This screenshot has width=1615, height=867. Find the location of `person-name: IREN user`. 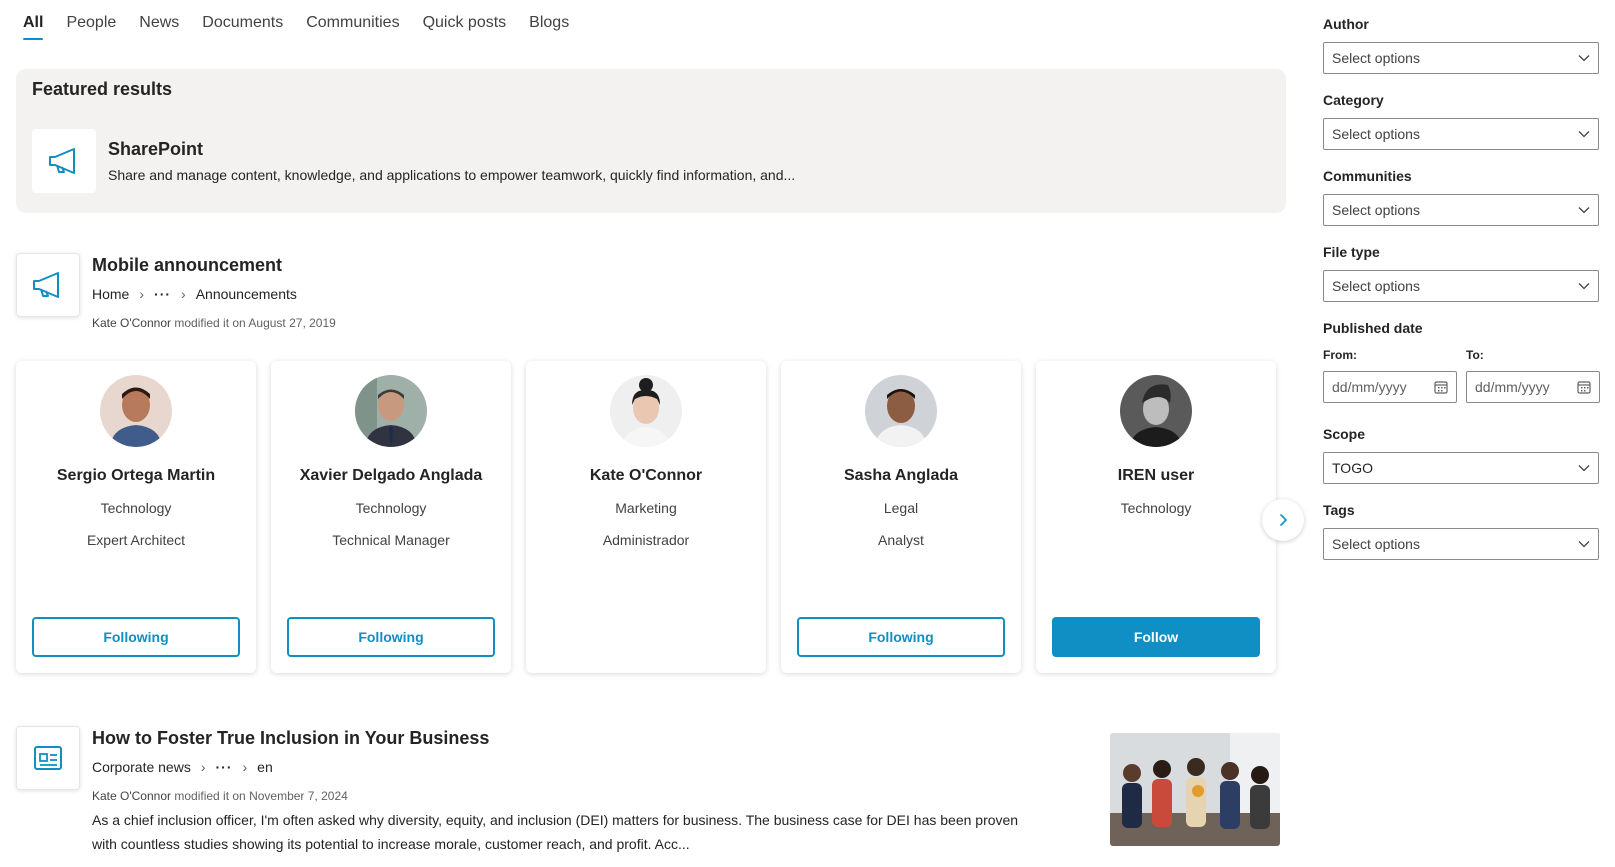

person-name: IREN user is located at coordinates (1156, 476).